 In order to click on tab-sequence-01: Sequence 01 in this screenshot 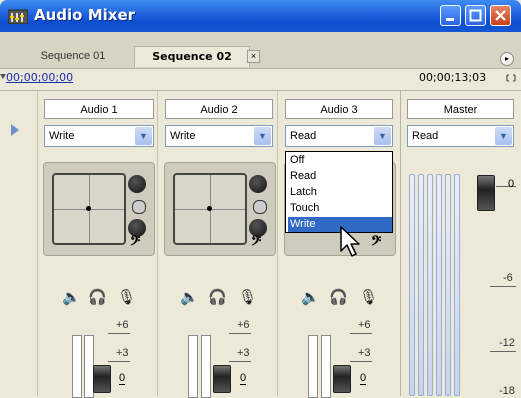, I will do `click(73, 56)`.